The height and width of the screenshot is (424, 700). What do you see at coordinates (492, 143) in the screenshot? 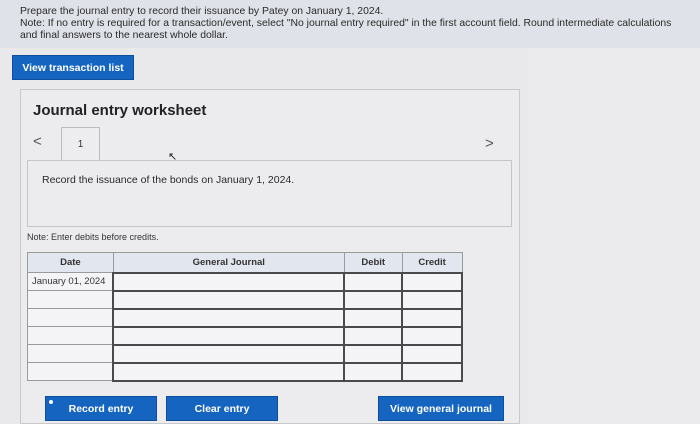
I see `next-arrow-icon: >` at bounding box center [492, 143].